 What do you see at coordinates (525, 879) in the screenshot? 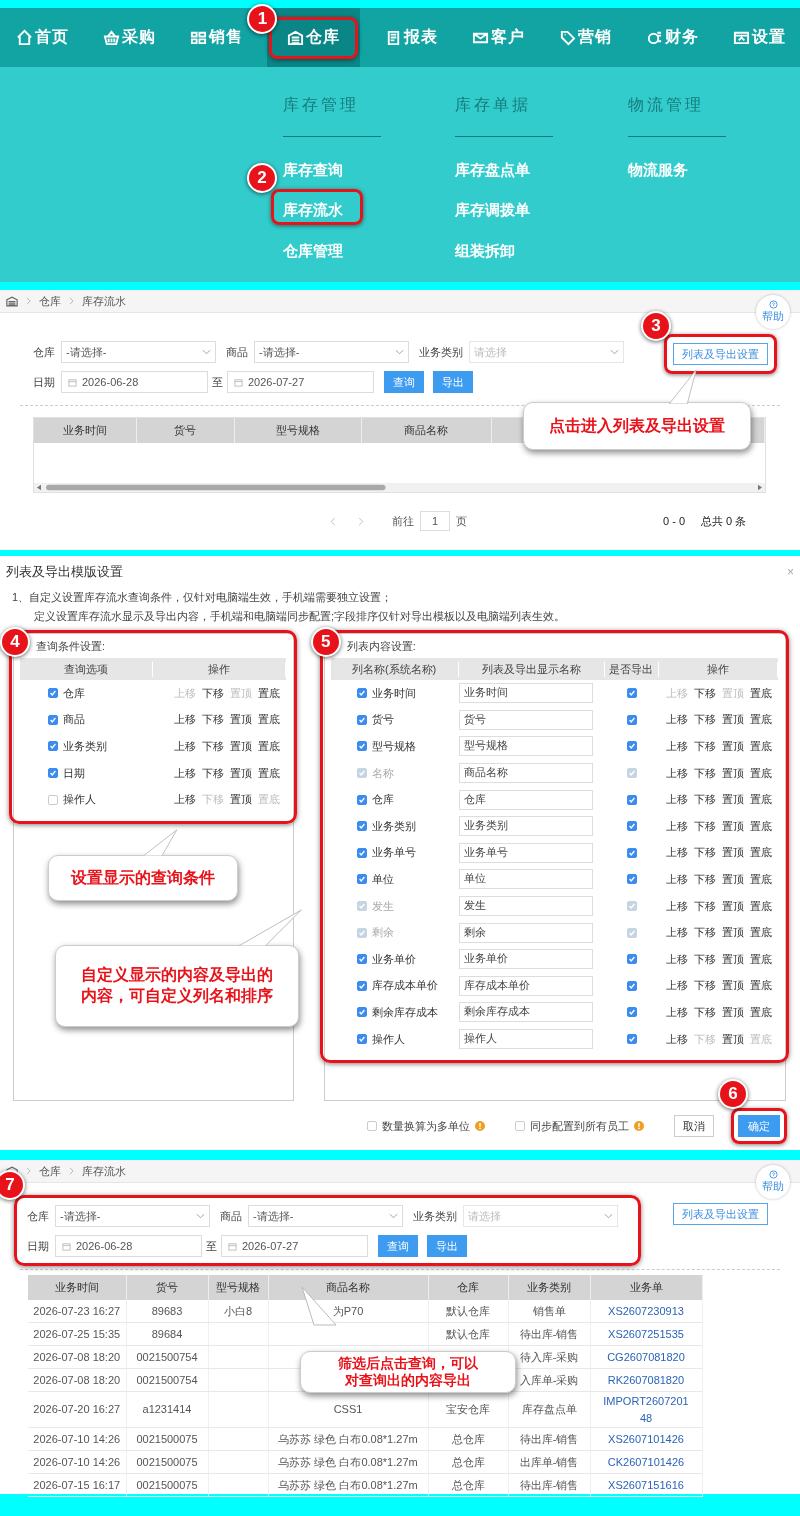
I see `name-input: 单位` at bounding box center [525, 879].